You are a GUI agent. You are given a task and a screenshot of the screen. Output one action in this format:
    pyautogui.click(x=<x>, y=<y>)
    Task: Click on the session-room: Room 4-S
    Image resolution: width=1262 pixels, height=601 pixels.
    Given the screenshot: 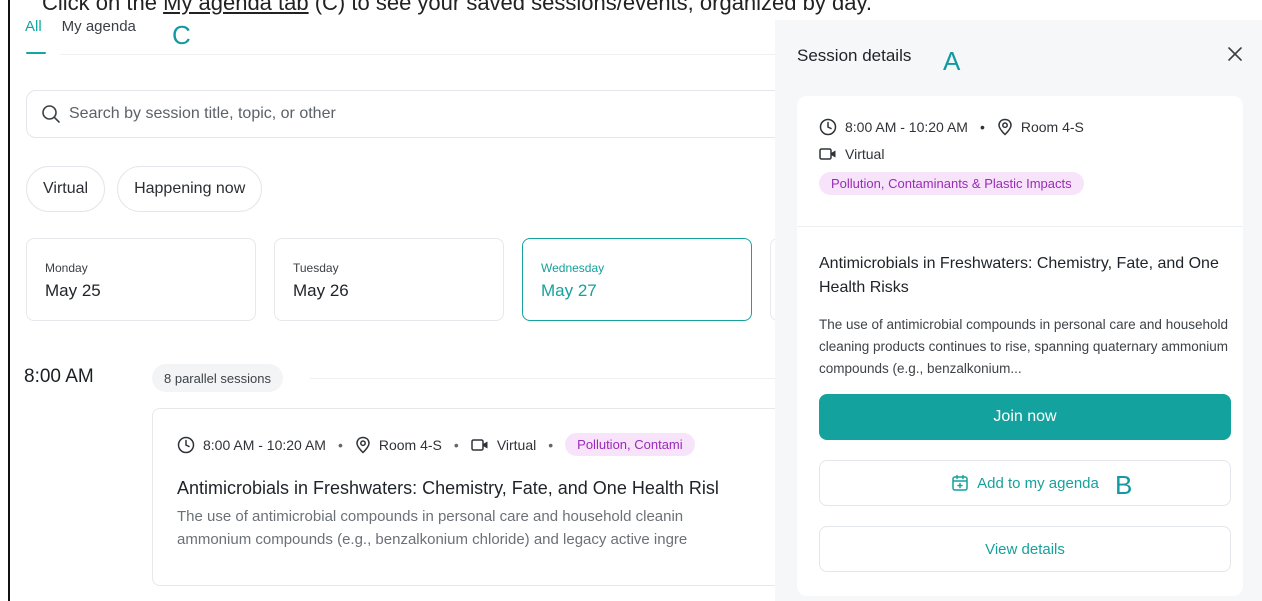 What is the action you would take?
    pyautogui.click(x=410, y=444)
    